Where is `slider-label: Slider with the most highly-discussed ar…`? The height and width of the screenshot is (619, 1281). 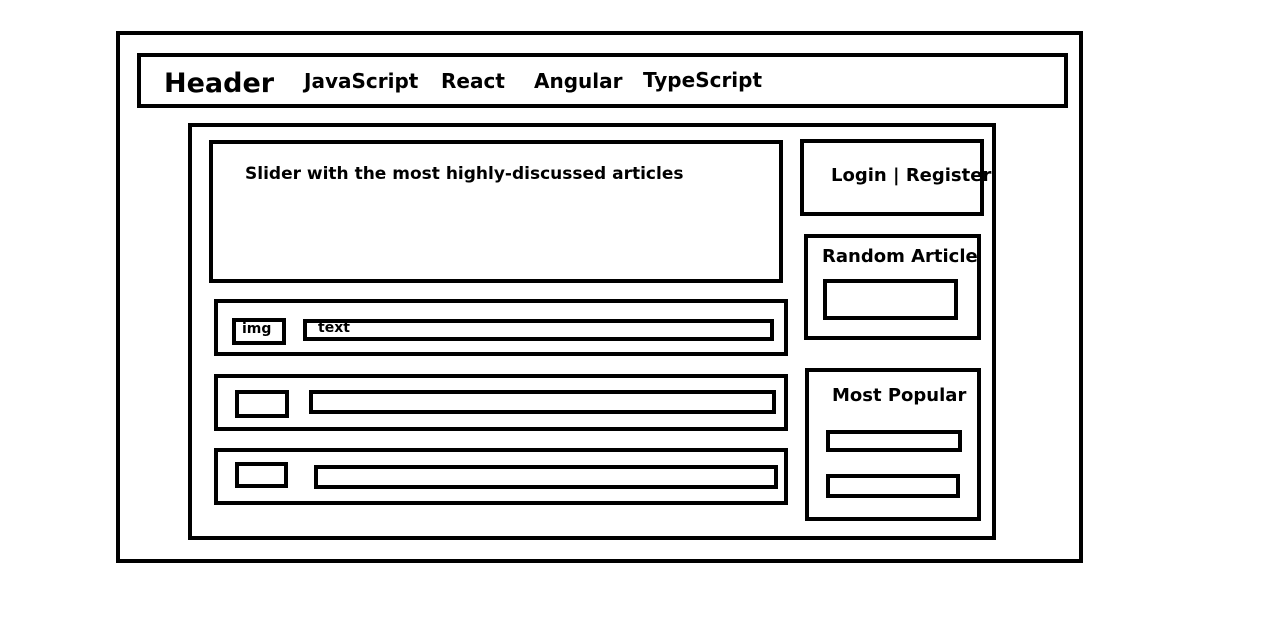 slider-label: Slider with the most highly-discussed ar… is located at coordinates (464, 174).